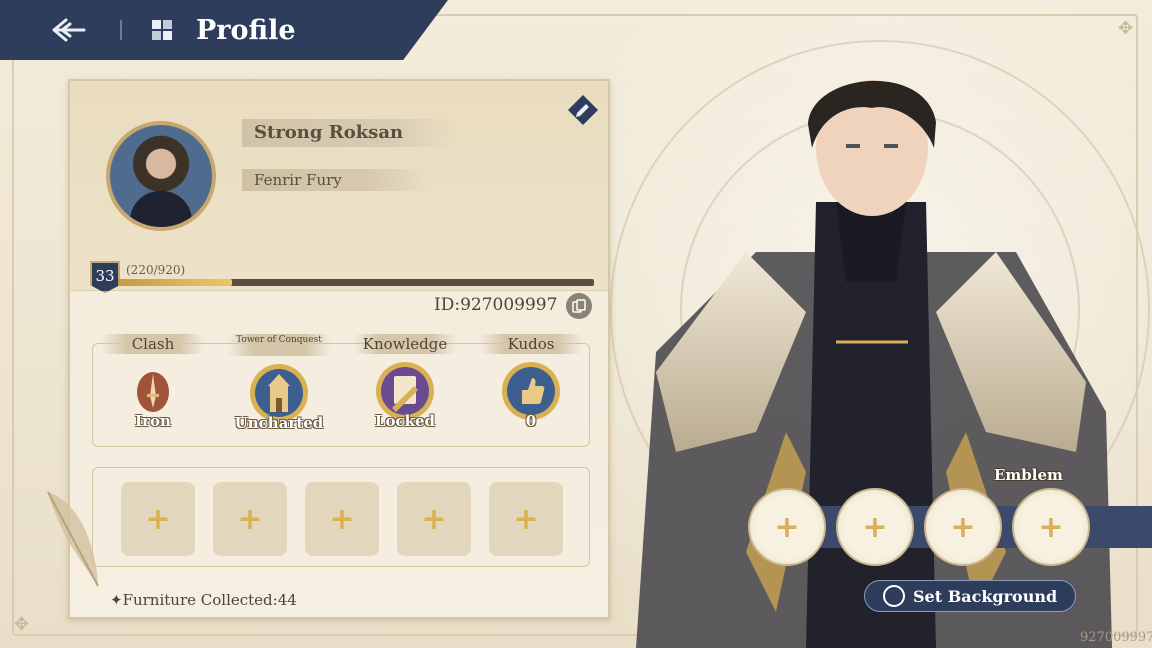 The height and width of the screenshot is (648, 1152). I want to click on set-background-label: Set Background, so click(985, 596).